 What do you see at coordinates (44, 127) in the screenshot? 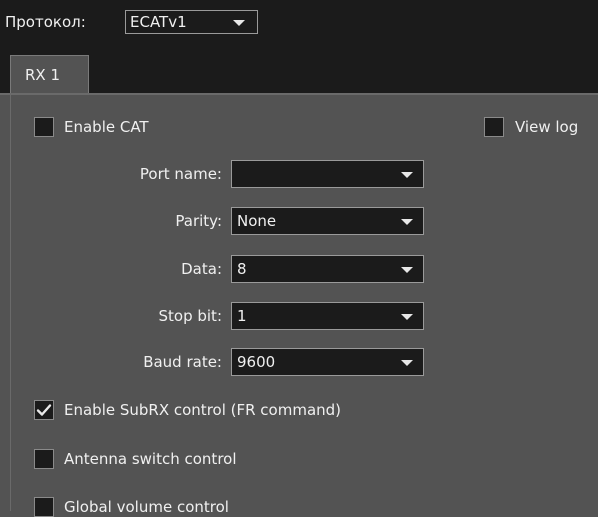
I see `enable-cat-checkbox` at bounding box center [44, 127].